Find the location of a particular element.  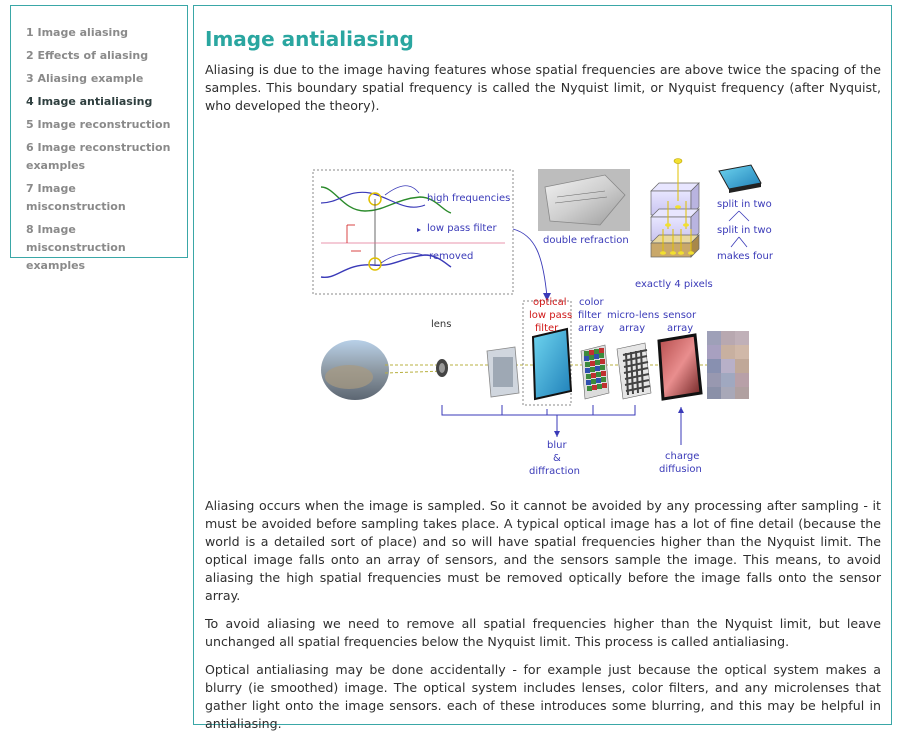

nav-item-image-reconstruction-examples: 6 Image reconstruction examples is located at coordinates (101, 157).